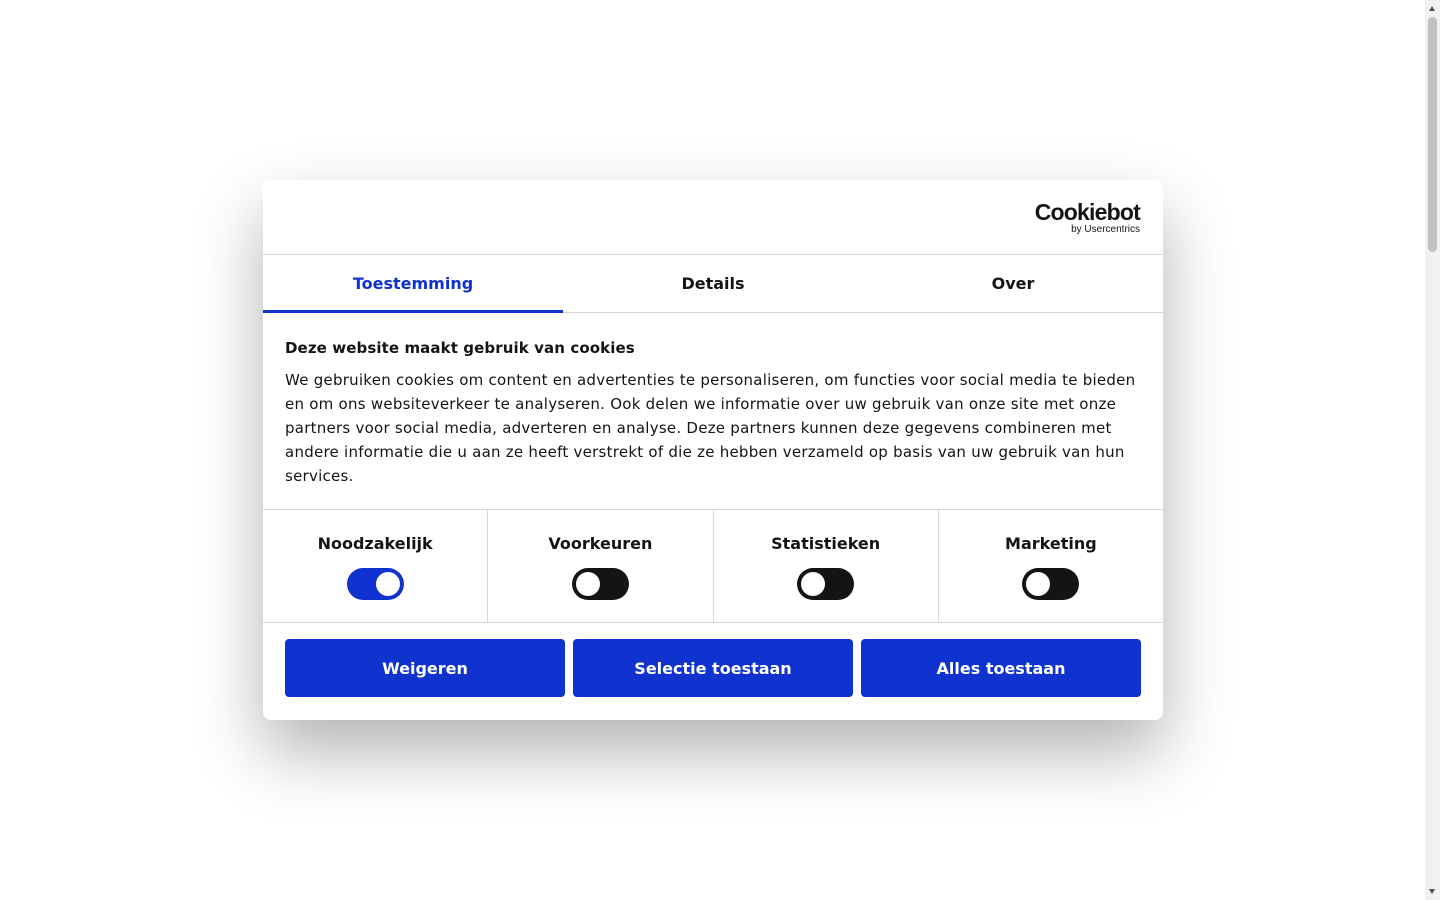  I want to click on category-label: Voorkeuren, so click(600, 543).